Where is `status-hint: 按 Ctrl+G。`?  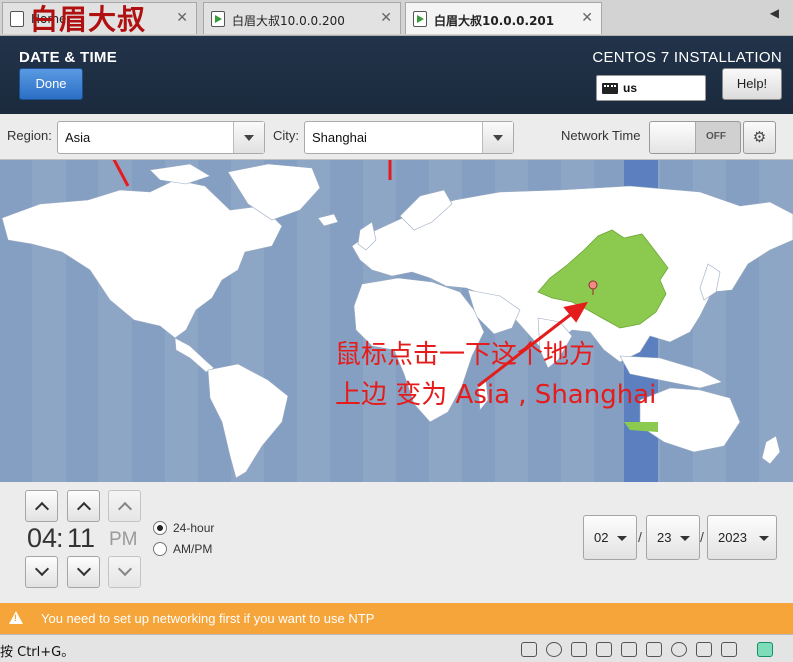 status-hint: 按 Ctrl+G。 is located at coordinates (37, 652).